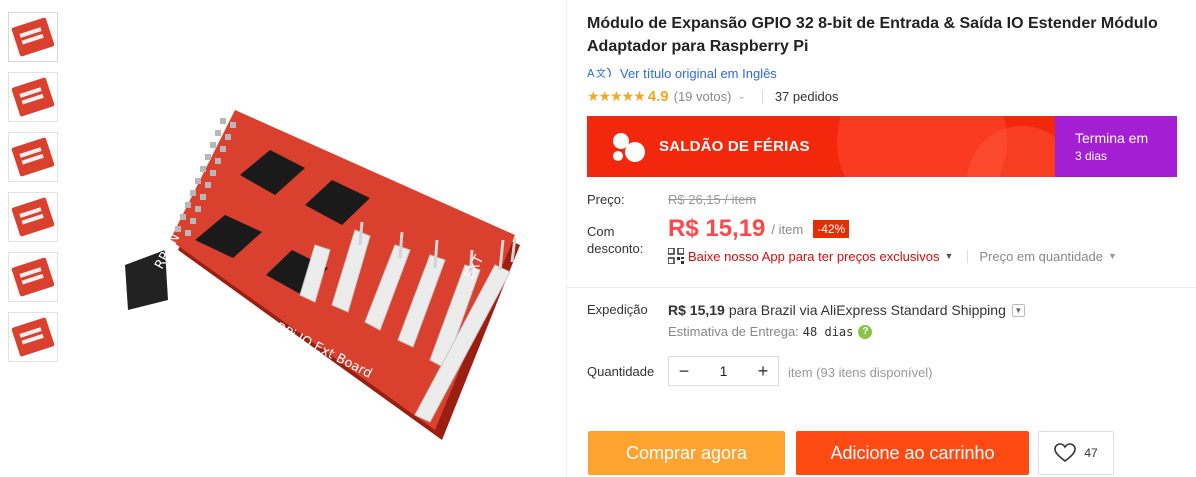 The image size is (1196, 477). What do you see at coordinates (1112, 138) in the screenshot?
I see `countdown-label: Termina em` at bounding box center [1112, 138].